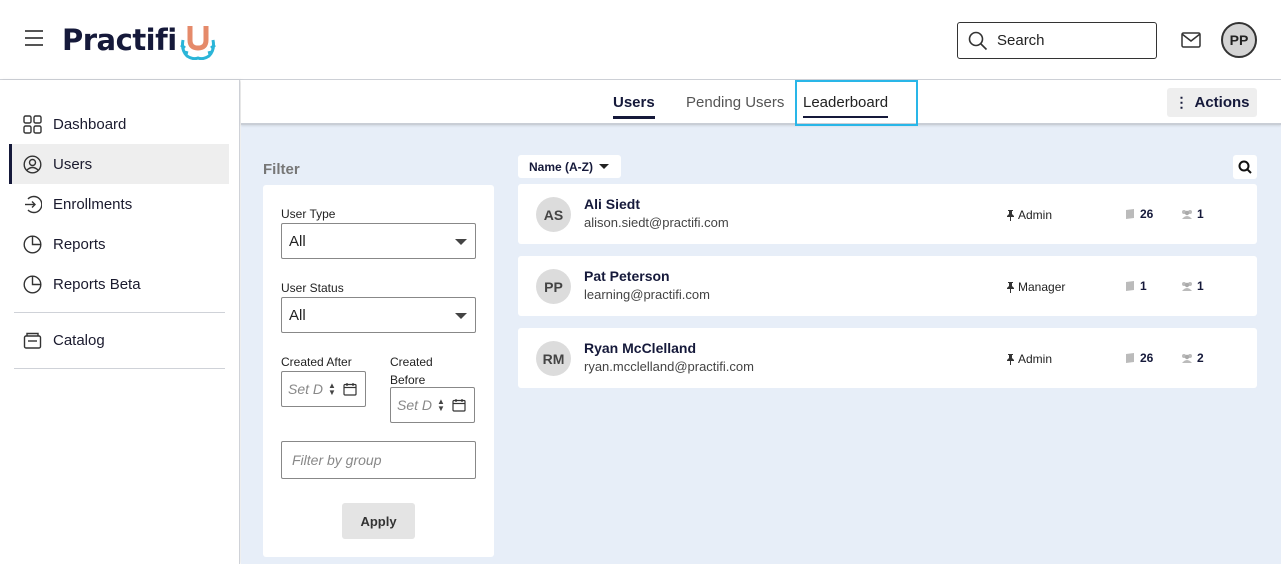  Describe the element at coordinates (316, 362) in the screenshot. I see `created-after-label: Created After` at that location.